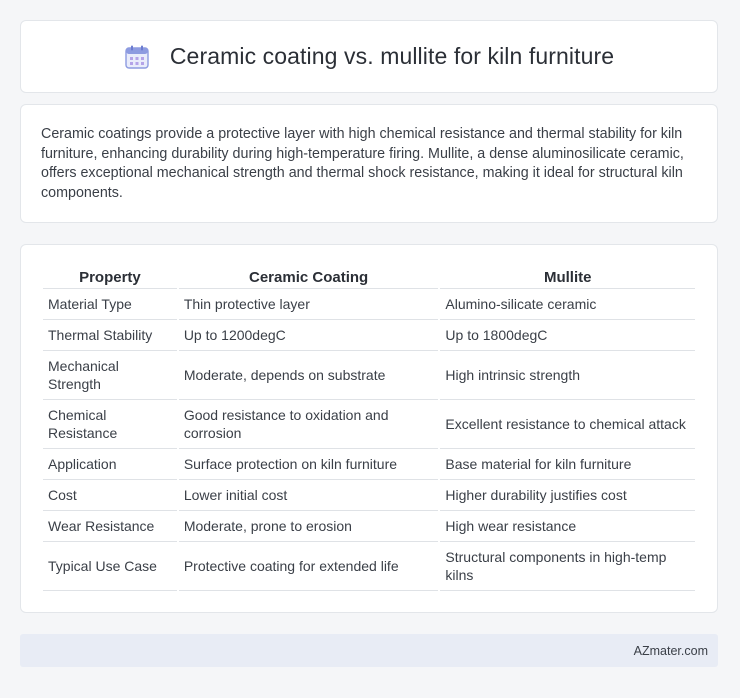 The width and height of the screenshot is (740, 698). What do you see at coordinates (110, 566) in the screenshot?
I see `row-label: Typical Use Case` at bounding box center [110, 566].